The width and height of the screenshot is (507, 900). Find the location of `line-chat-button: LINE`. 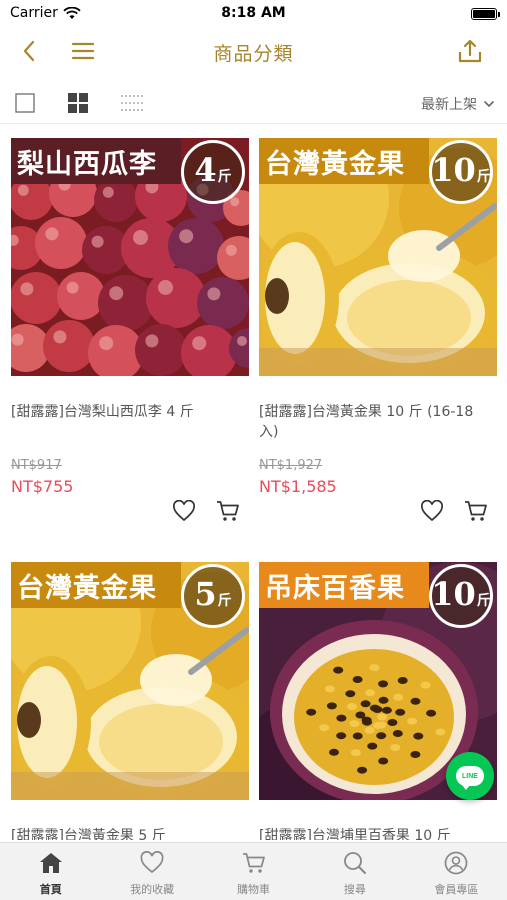

line-chat-button: LINE is located at coordinates (470, 776).